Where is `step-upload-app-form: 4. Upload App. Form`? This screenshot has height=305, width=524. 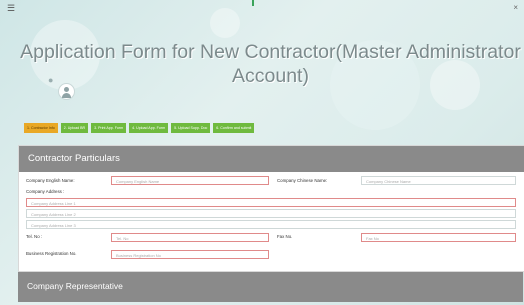 step-upload-app-form: 4. Upload App. Form is located at coordinates (149, 128).